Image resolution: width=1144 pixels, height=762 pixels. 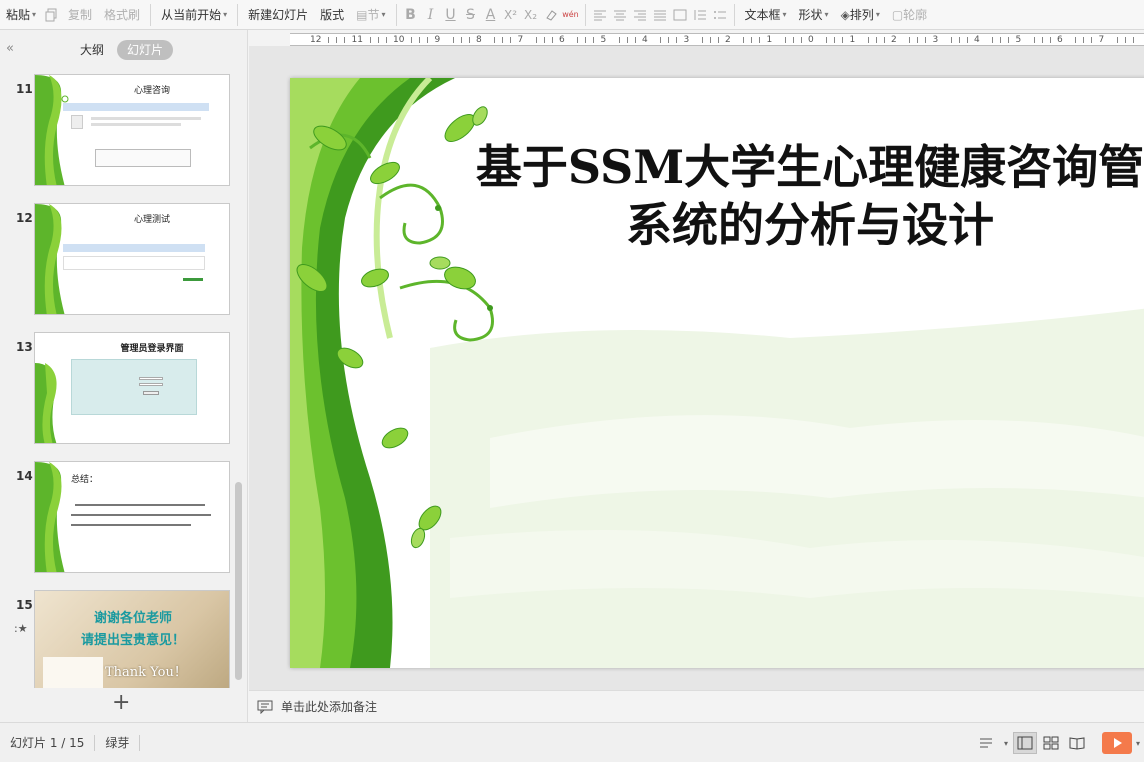 I want to click on format-painter-label: 格式刷, so click(x=122, y=15).